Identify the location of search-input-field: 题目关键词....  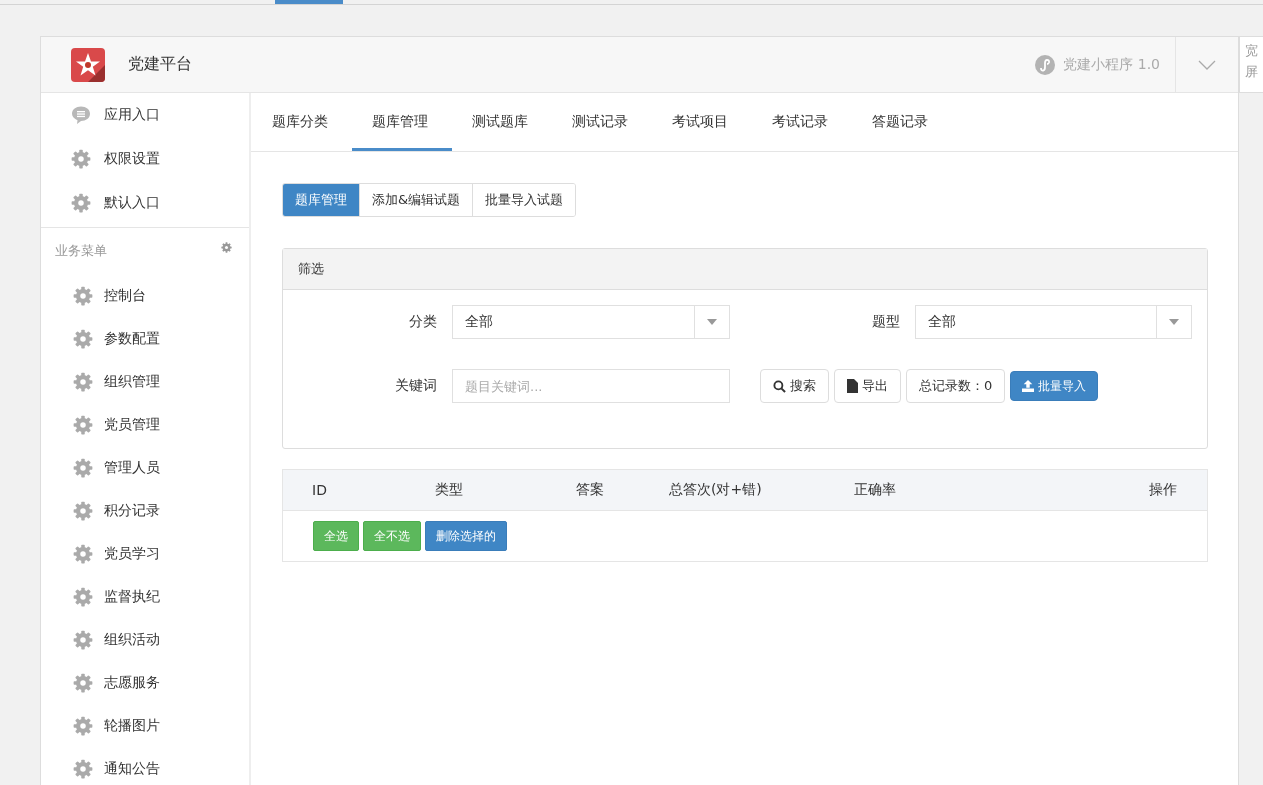
(591, 386).